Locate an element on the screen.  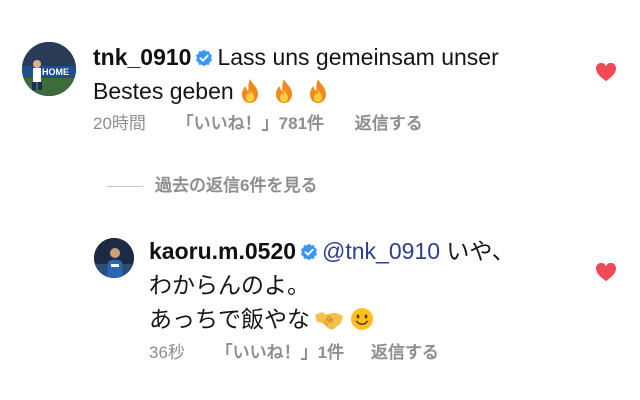
comment-text: Bestes geben is located at coordinates (163, 91).